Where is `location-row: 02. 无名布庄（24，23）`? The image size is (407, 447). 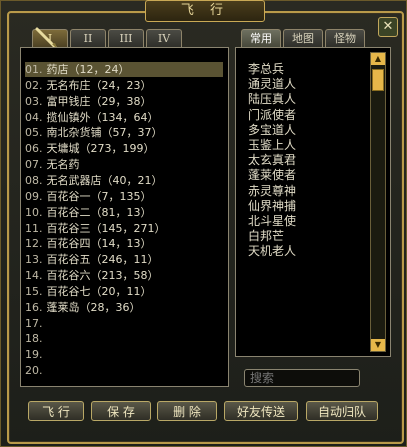 location-row: 02. 无名布庄（24，23） is located at coordinates (124, 85).